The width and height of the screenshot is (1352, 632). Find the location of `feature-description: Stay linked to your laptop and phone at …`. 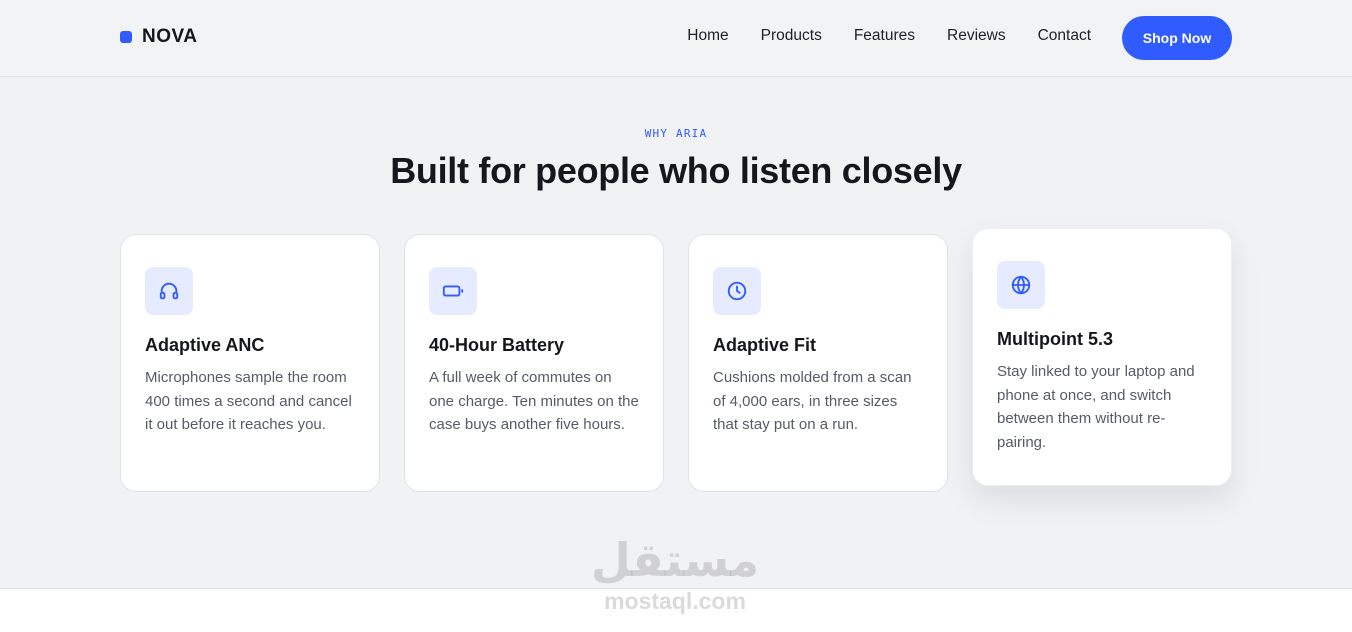

feature-description: Stay linked to your laptop and phone at … is located at coordinates (1096, 407).